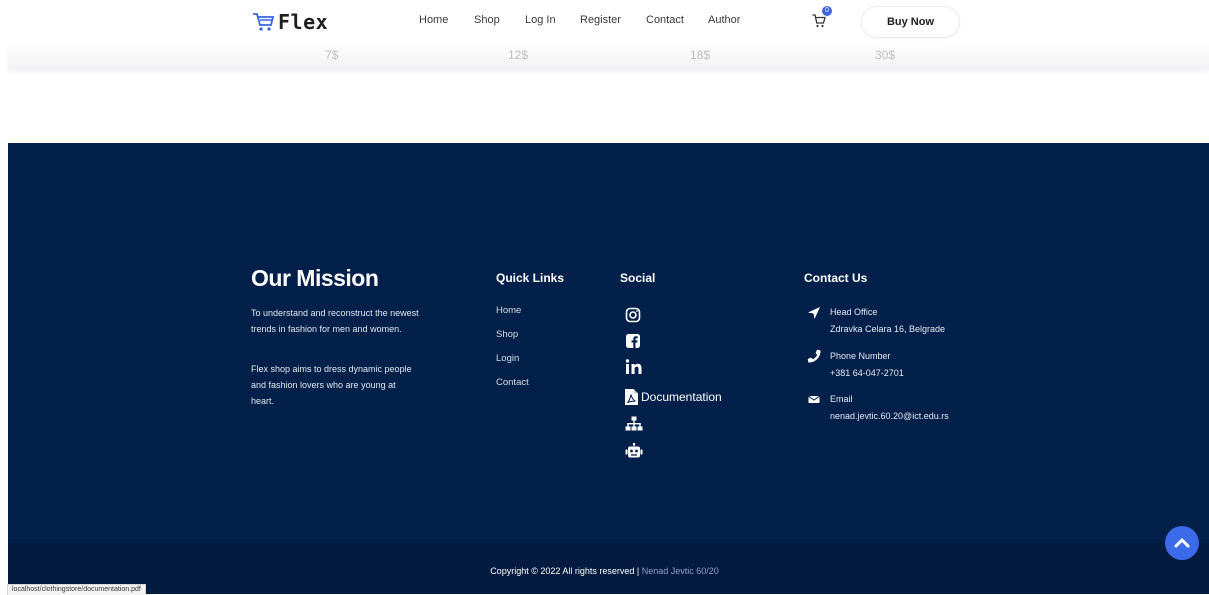  Describe the element at coordinates (827, 11) in the screenshot. I see `cart-count-badge: 0` at that location.